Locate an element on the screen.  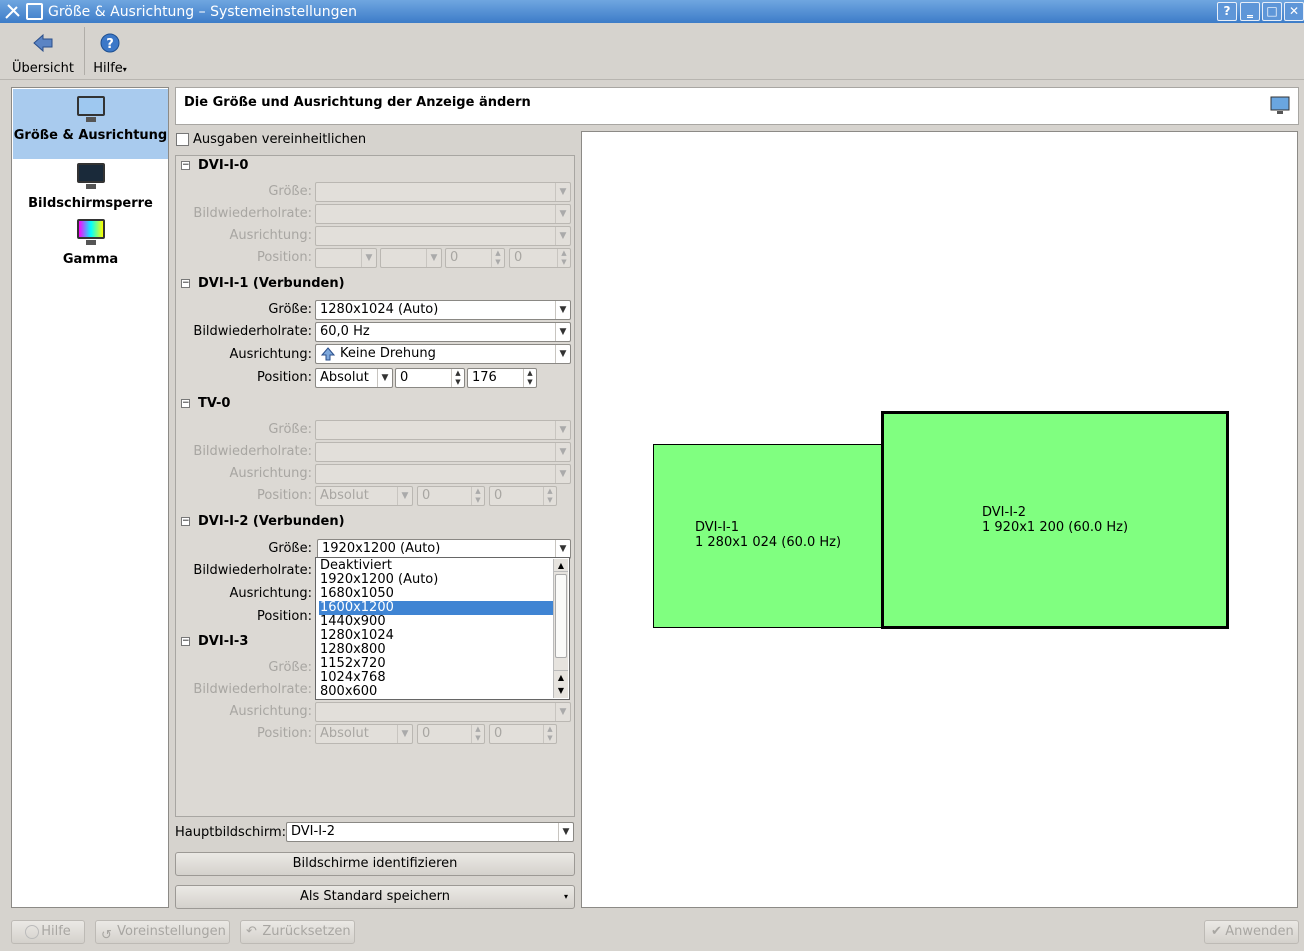
context-help-button: ? is located at coordinates (1227, 11).